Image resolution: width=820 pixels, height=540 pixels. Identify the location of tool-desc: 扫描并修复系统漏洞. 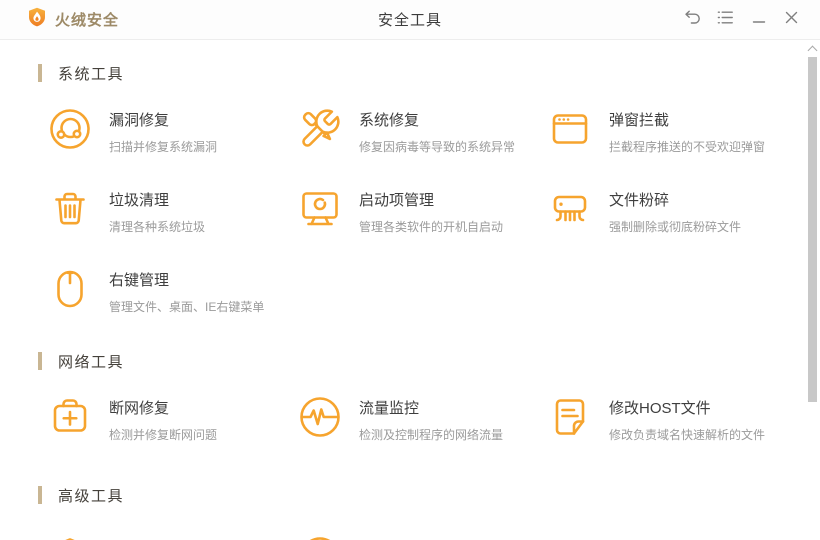
(163, 147).